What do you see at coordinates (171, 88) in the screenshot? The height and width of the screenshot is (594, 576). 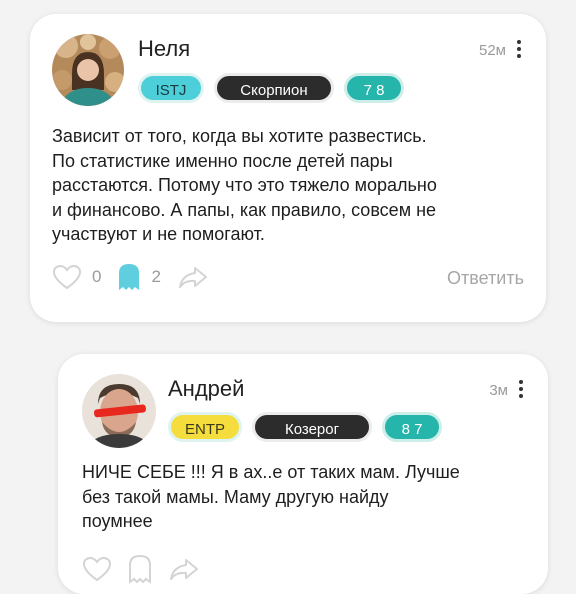 I see `personality-type-badge: ISTJ` at bounding box center [171, 88].